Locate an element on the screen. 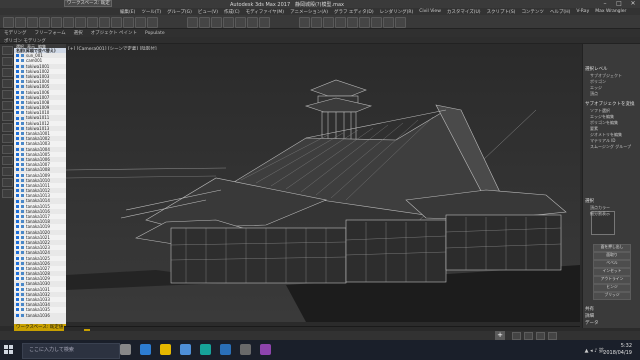 This screenshot has height=360, width=640. ref-coord-icon is located at coordinates (192, 22).